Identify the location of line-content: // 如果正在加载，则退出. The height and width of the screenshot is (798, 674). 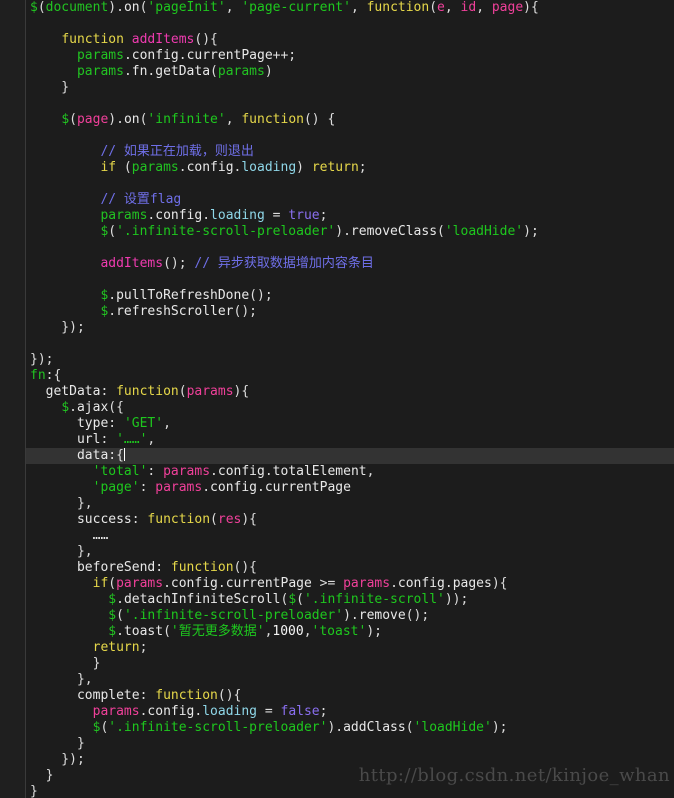
(141, 152).